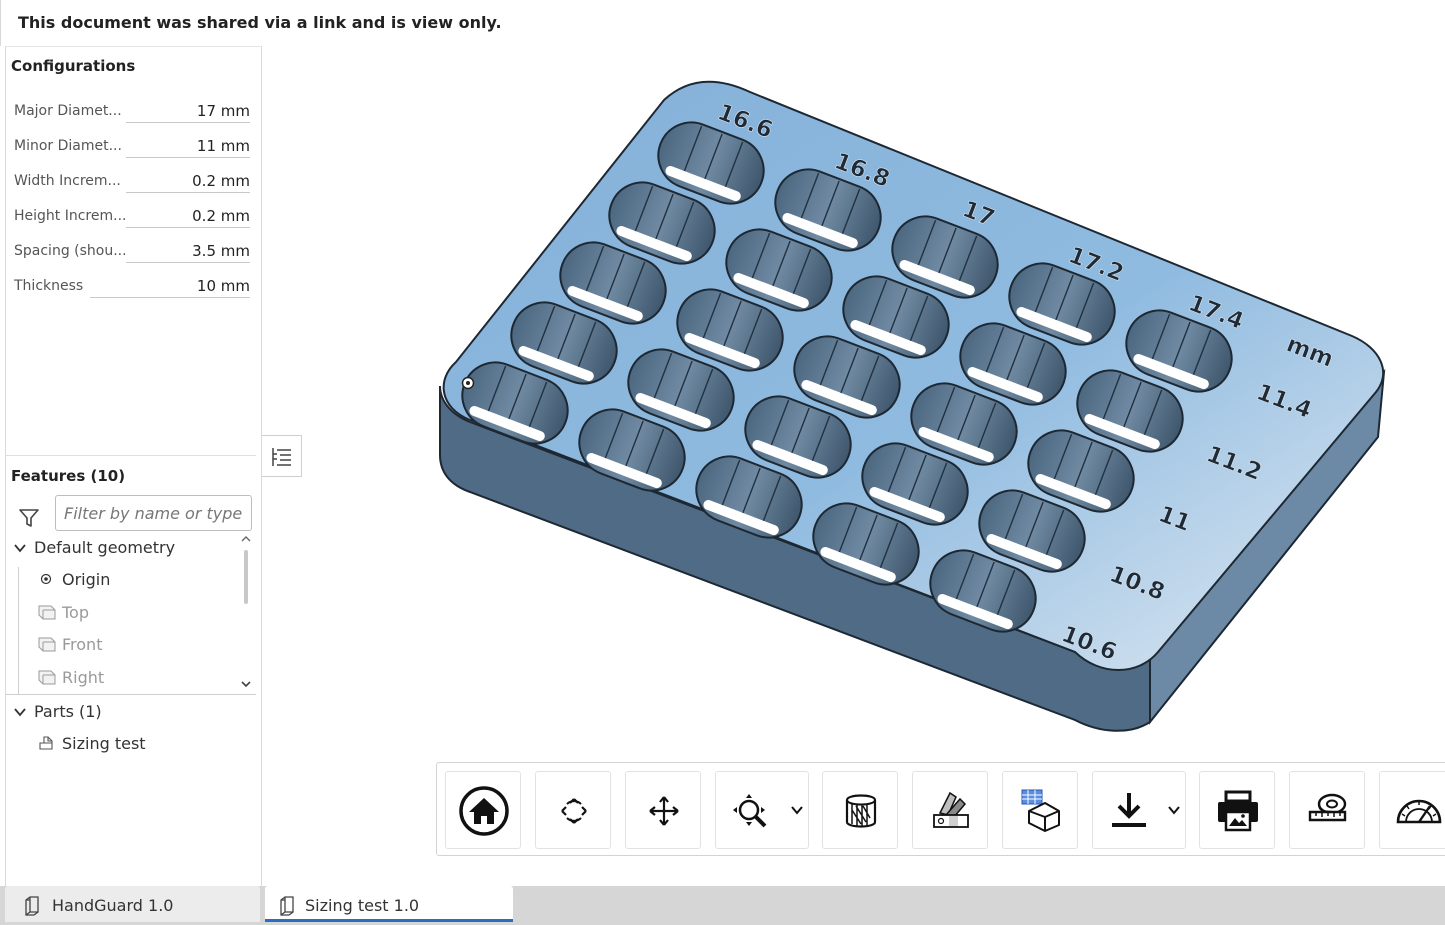 The image size is (1445, 925). What do you see at coordinates (188, 251) in the screenshot?
I see `config-value: 3.5 mm` at bounding box center [188, 251].